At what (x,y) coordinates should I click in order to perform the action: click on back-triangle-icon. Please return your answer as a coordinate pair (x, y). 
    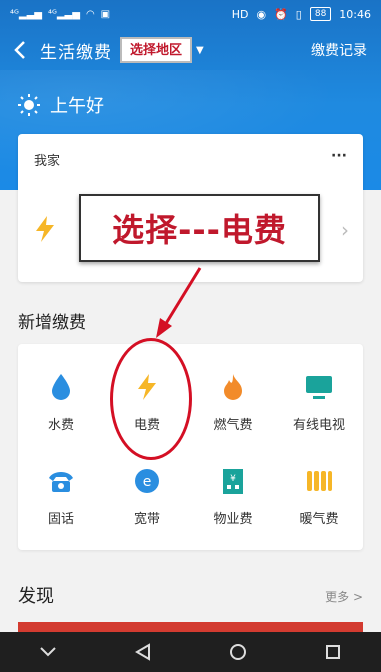
    Looking at the image, I should click on (142, 652).